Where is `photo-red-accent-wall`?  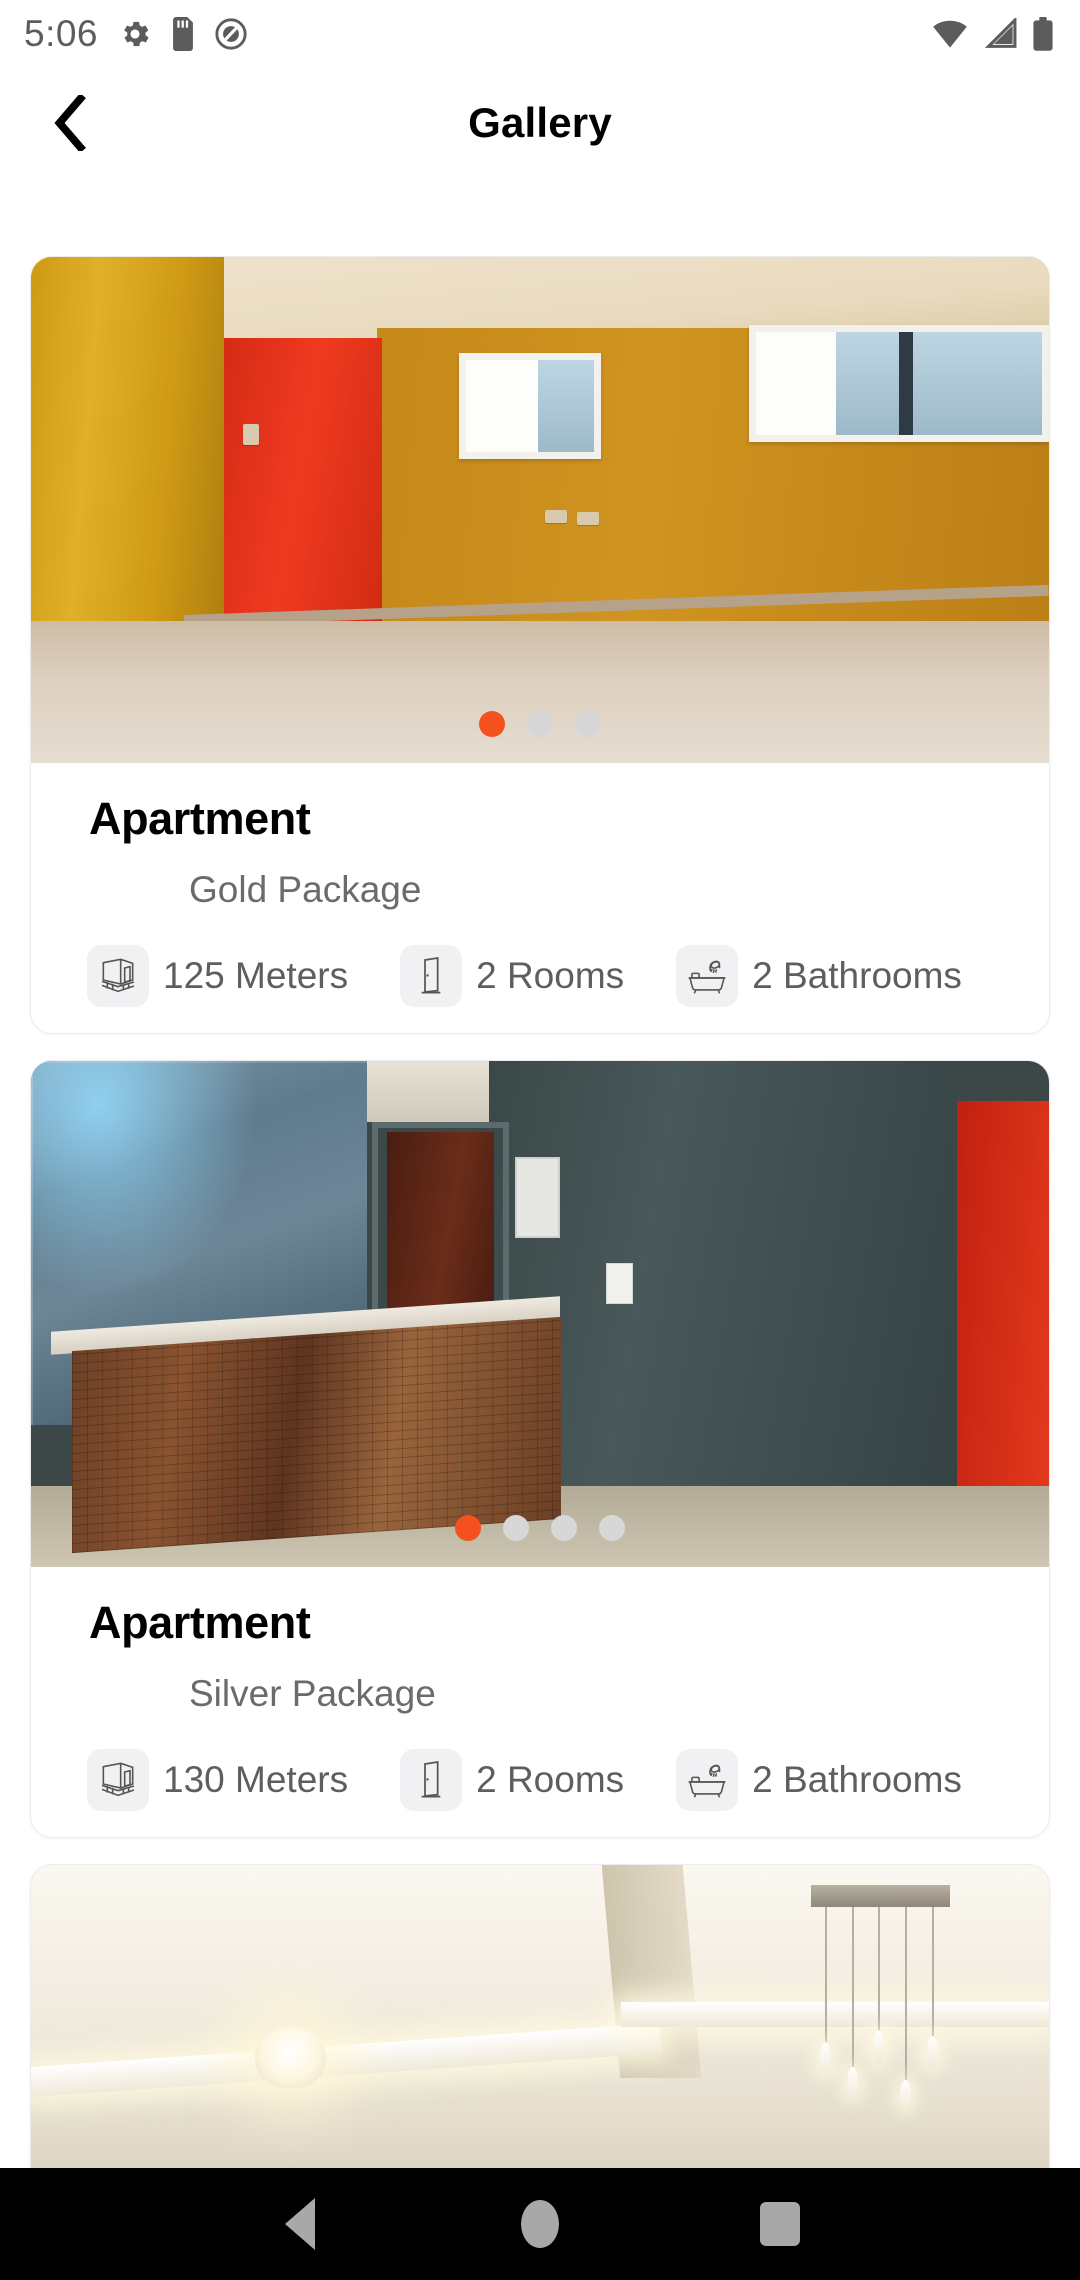
photo-red-accent-wall is located at coordinates (1003, 1299).